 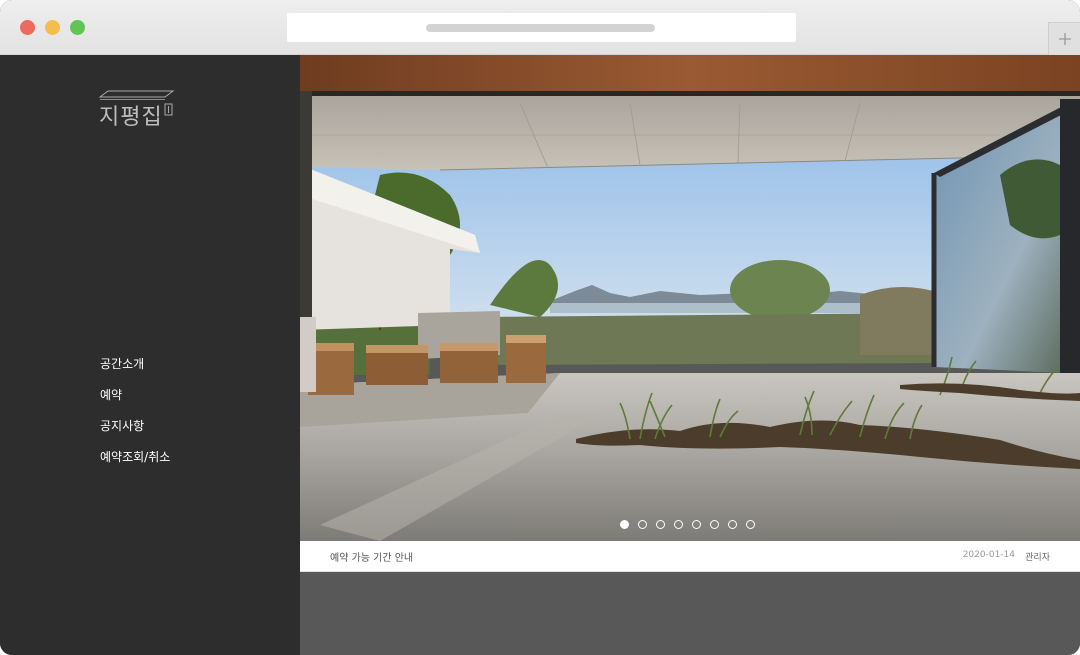 I want to click on browser-titlebar, so click(x=540, y=27).